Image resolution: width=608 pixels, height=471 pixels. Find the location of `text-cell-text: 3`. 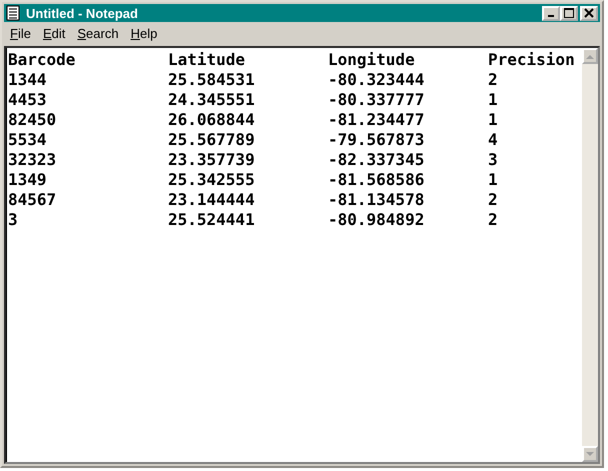

text-cell-text: 3 is located at coordinates (13, 219).